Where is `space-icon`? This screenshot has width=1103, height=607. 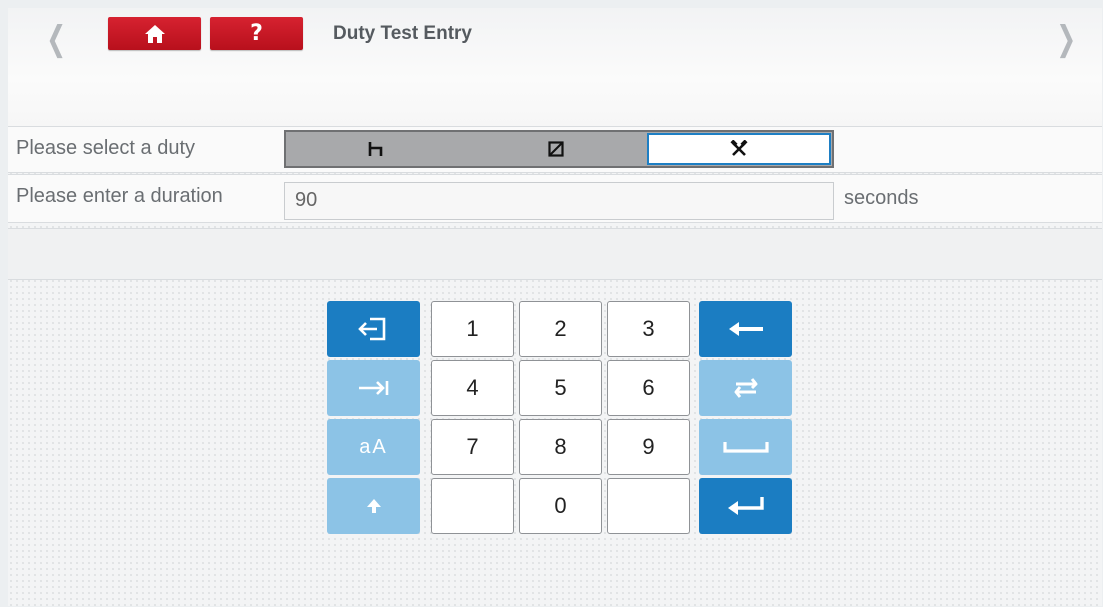
space-icon is located at coordinates (745, 447).